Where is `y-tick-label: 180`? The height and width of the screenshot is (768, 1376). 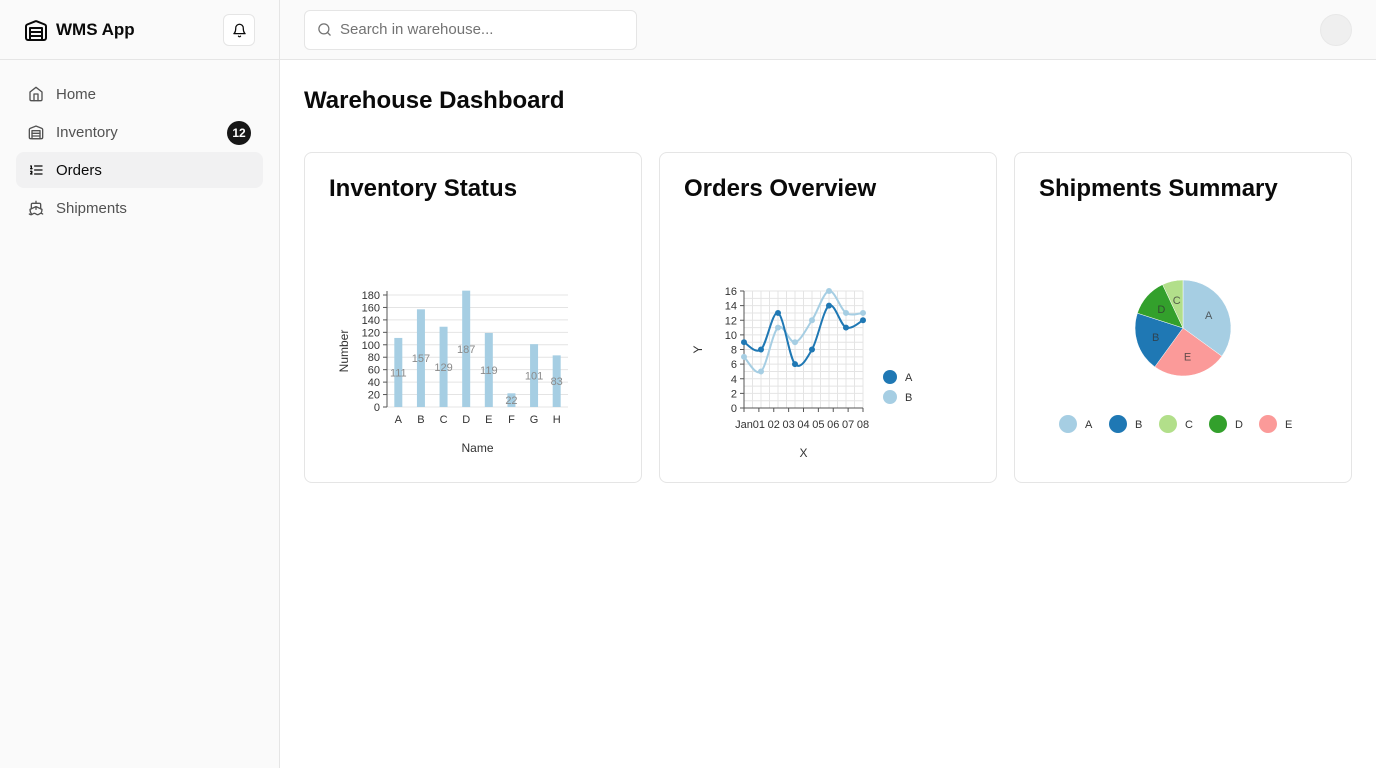 y-tick-label: 180 is located at coordinates (371, 296).